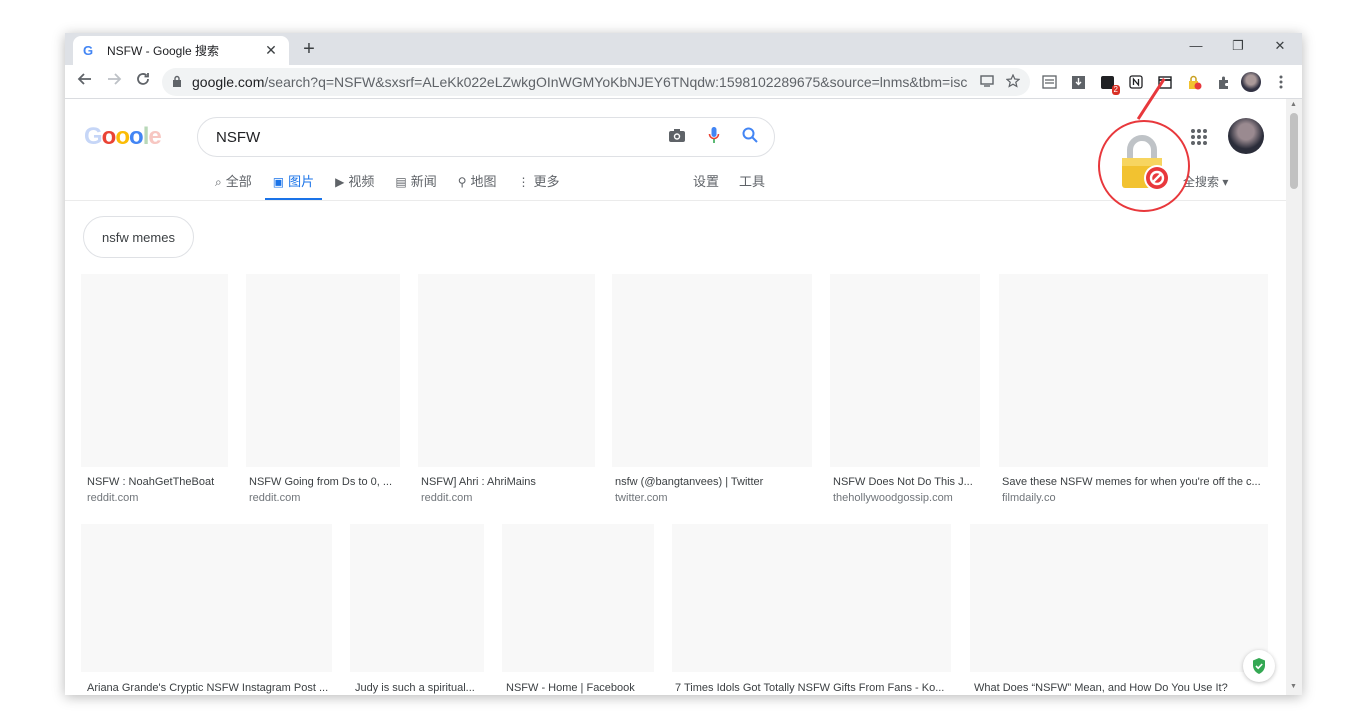  Describe the element at coordinates (218, 182) in the screenshot. I see `search-tab-icon: ⌕` at that location.